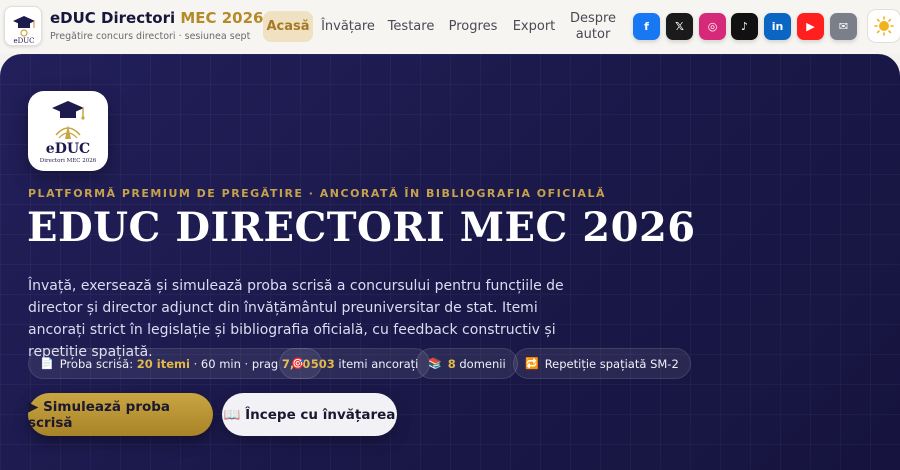  Describe the element at coordinates (23, 41) in the screenshot. I see `svg-text: eDUC` at that location.